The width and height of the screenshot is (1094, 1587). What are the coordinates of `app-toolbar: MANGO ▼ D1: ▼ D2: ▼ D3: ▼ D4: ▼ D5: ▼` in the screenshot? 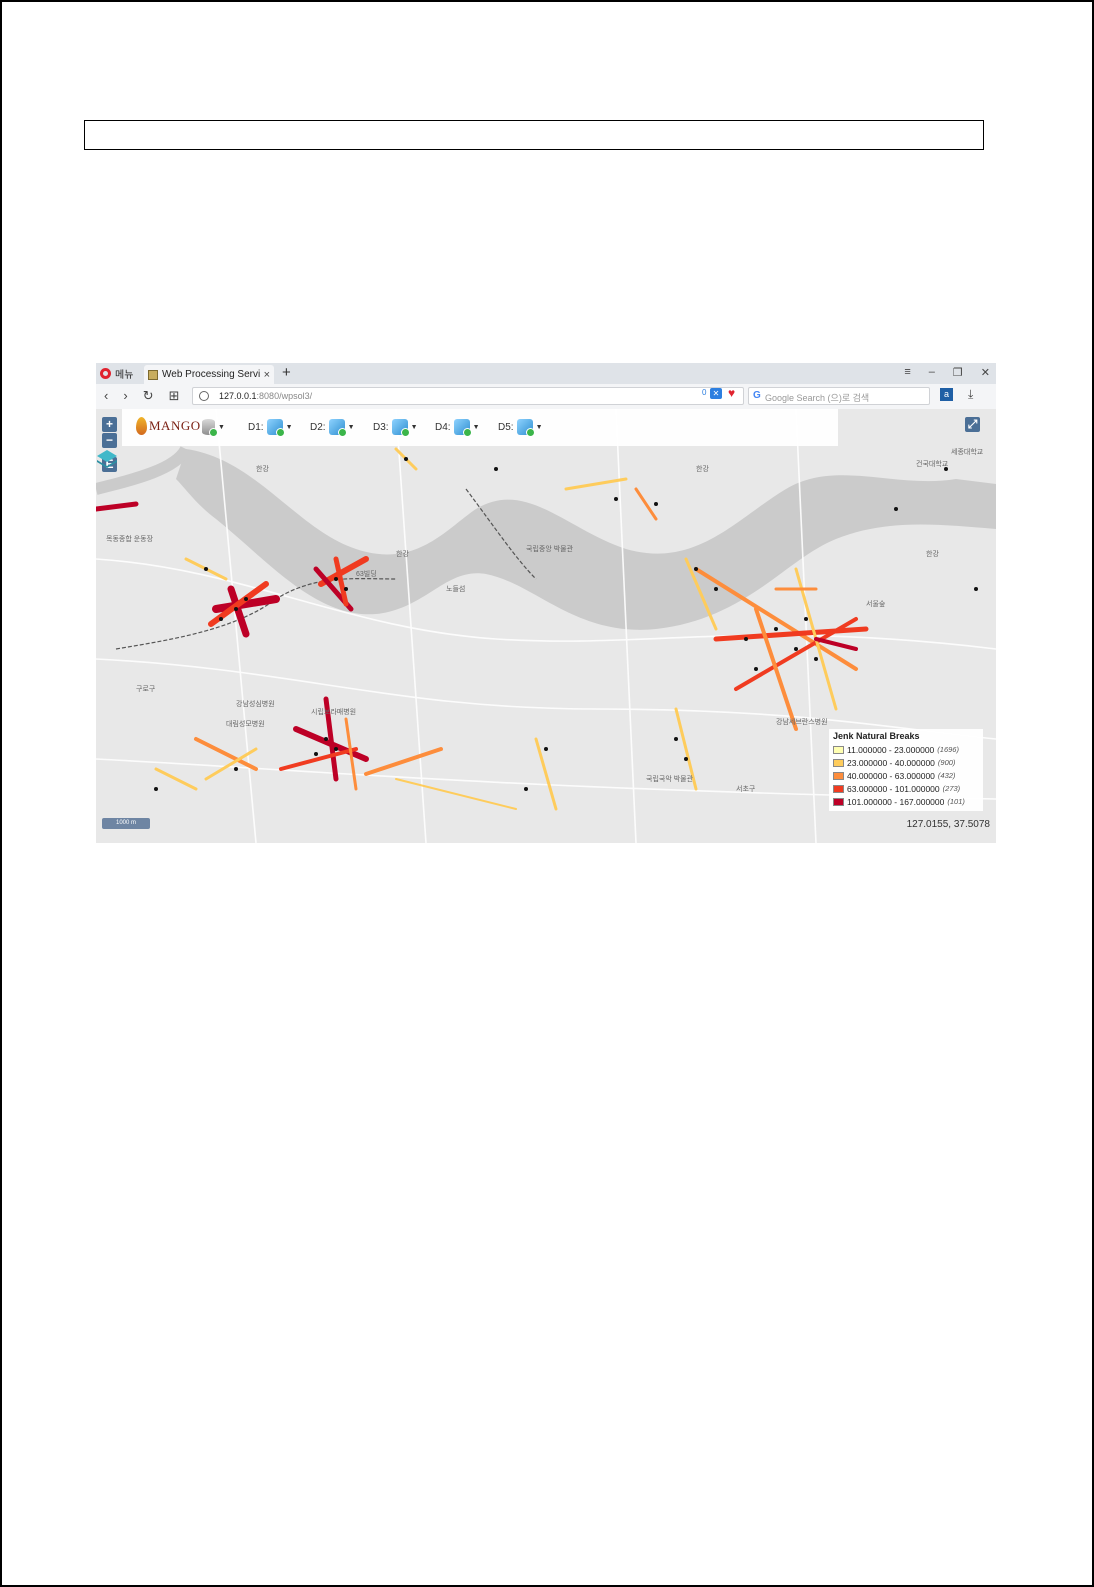 It's located at (480, 427).